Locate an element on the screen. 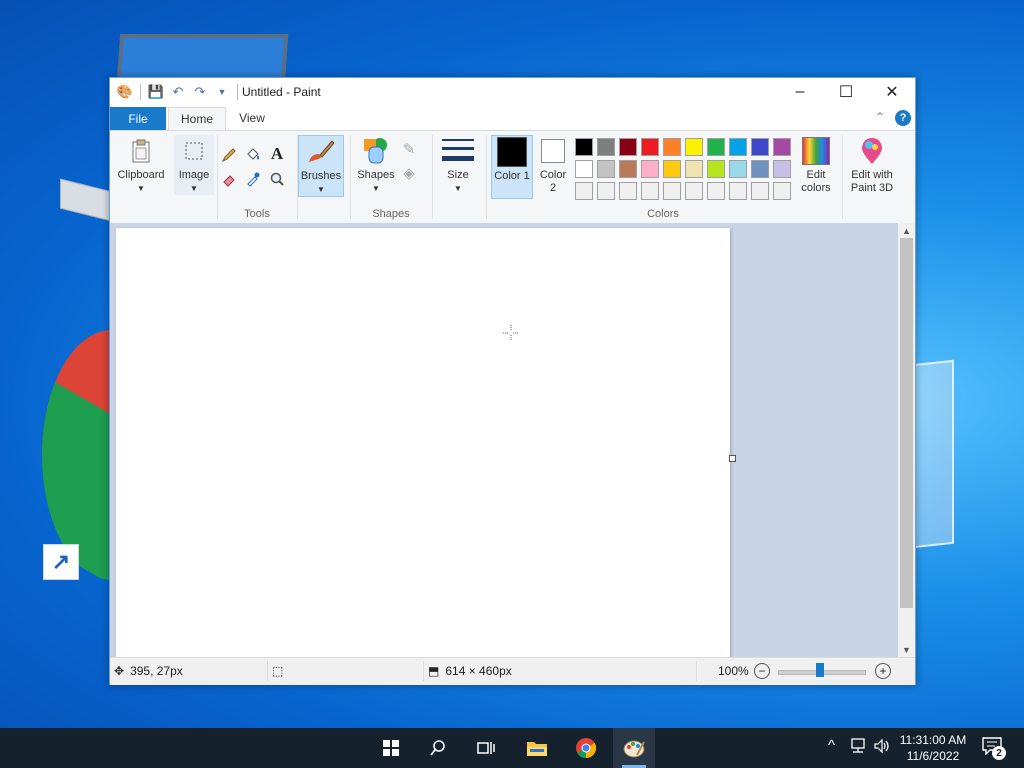  outline-icon: ✎ is located at coordinates (409, 149).